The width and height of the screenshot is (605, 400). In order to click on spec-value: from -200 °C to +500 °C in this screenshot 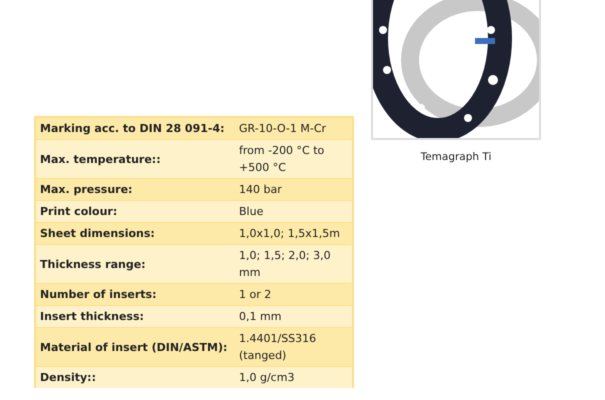, I will do `click(293, 159)`.